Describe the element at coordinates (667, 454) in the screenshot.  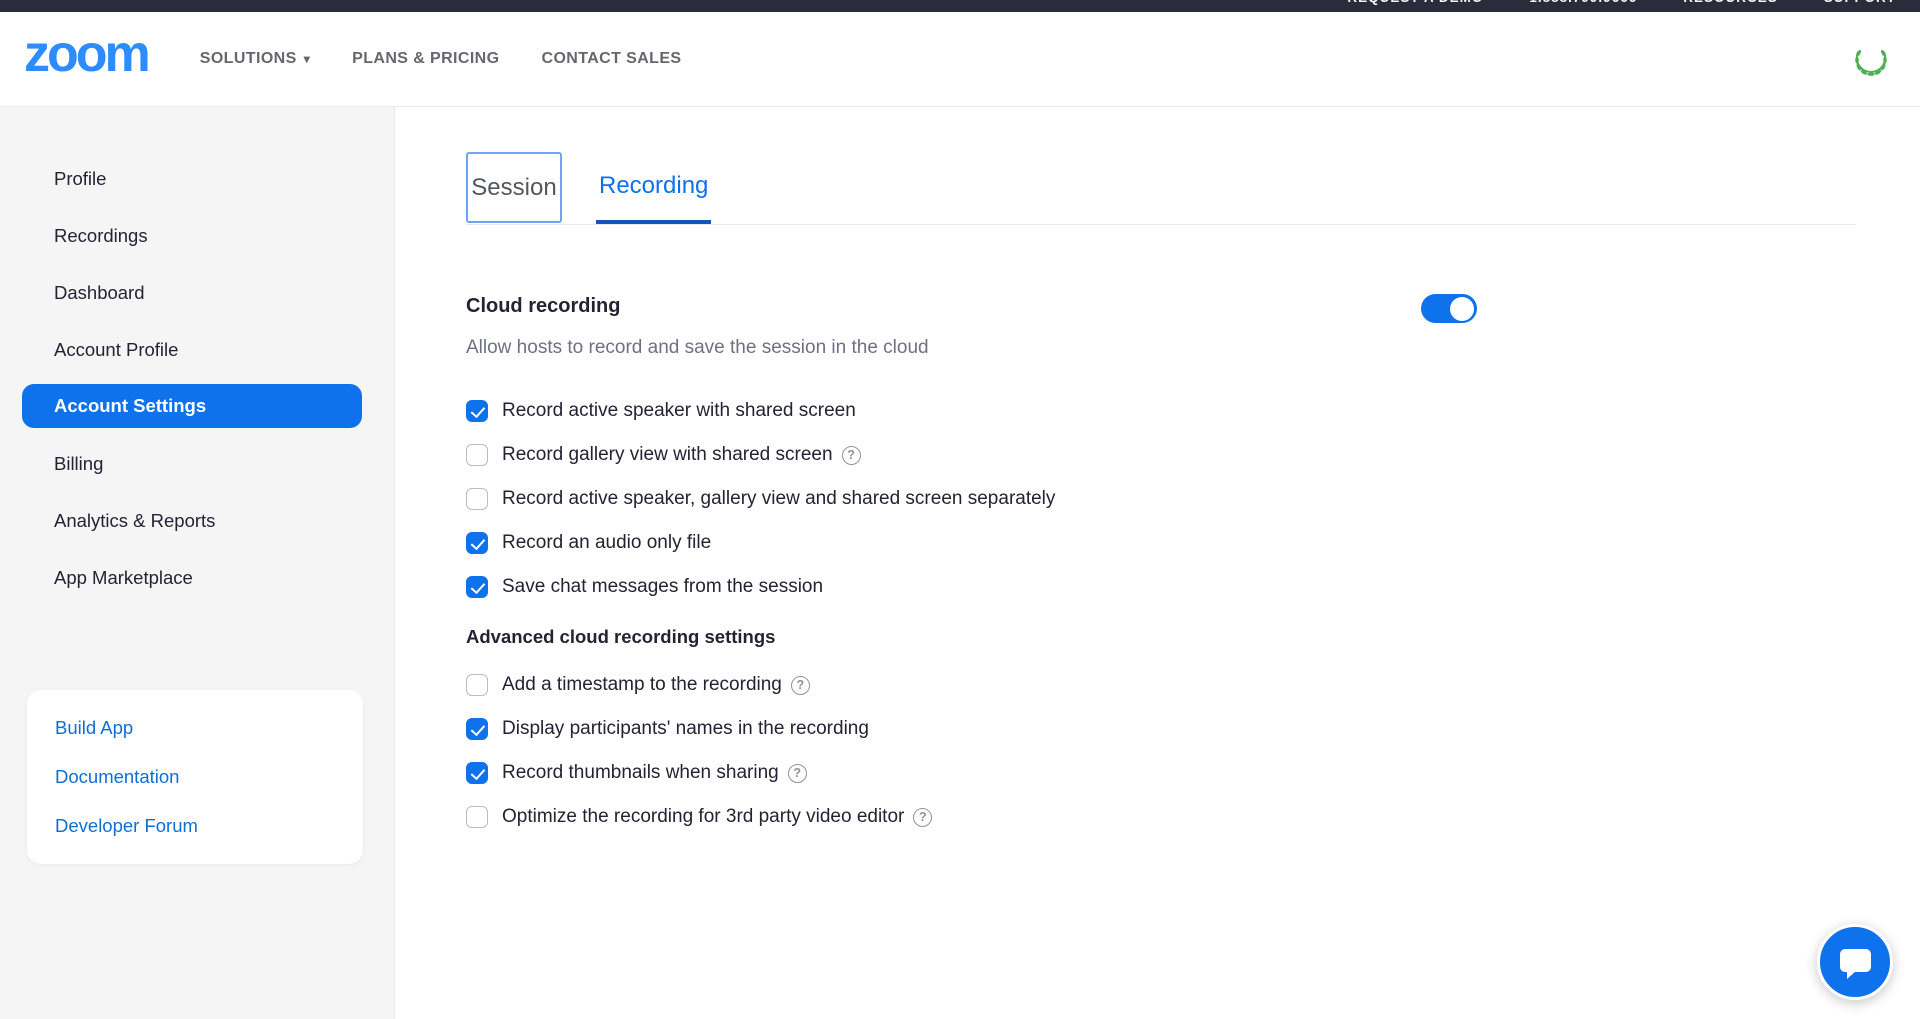
I see `checkbox-label: Record gallery view with shared screen` at that location.